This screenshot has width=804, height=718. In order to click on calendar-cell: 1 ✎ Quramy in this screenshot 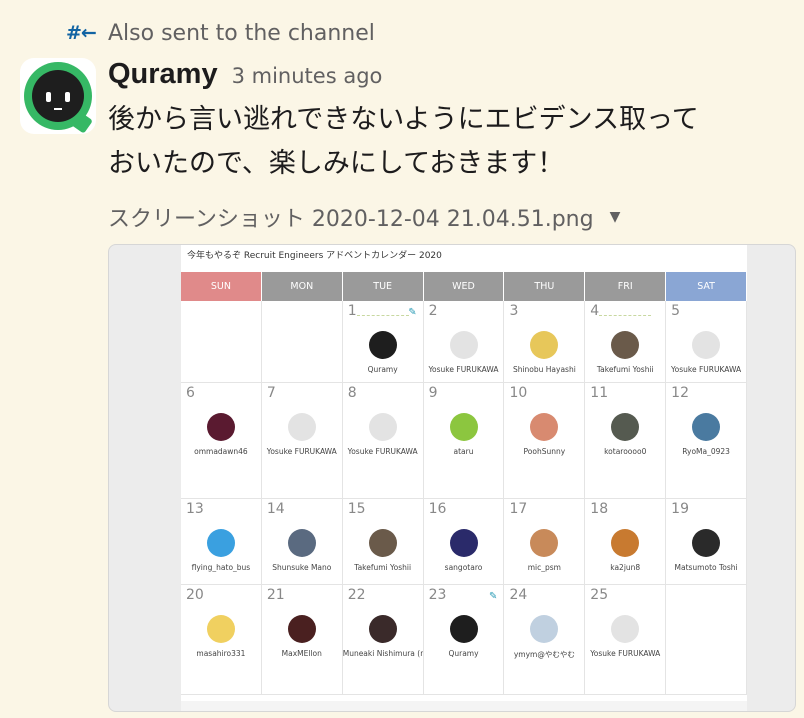, I will do `click(383, 342)`.